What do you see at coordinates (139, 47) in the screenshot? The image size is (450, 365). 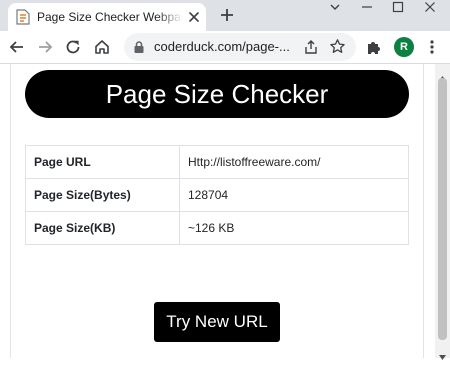 I see `lock-icon` at bounding box center [139, 47].